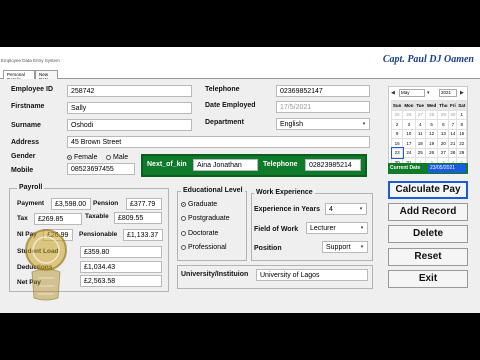 This screenshot has width=480, height=360. What do you see at coordinates (205, 218) in the screenshot?
I see `education-postgraduate-radio: Postgraduate` at bounding box center [205, 218].